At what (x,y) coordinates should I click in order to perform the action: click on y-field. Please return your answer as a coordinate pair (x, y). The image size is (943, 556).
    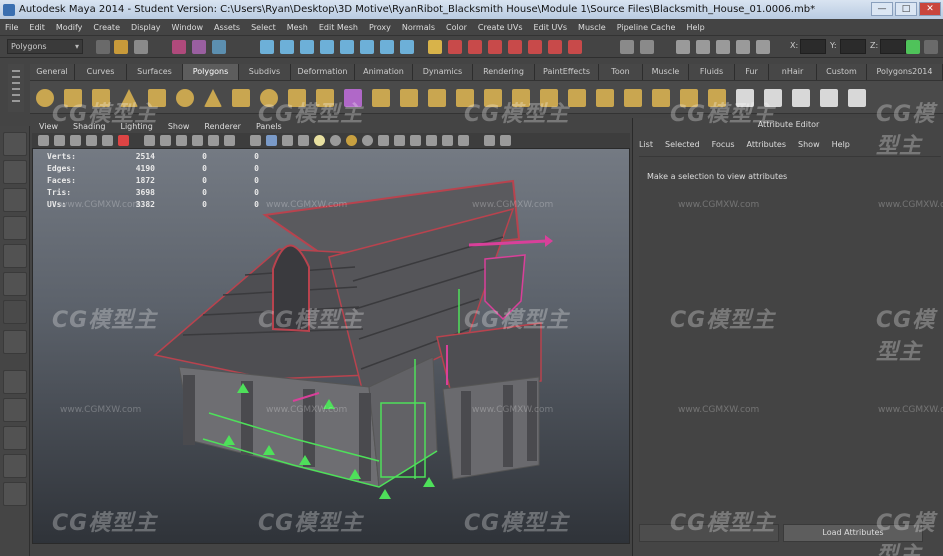
    Looking at the image, I should click on (853, 46).